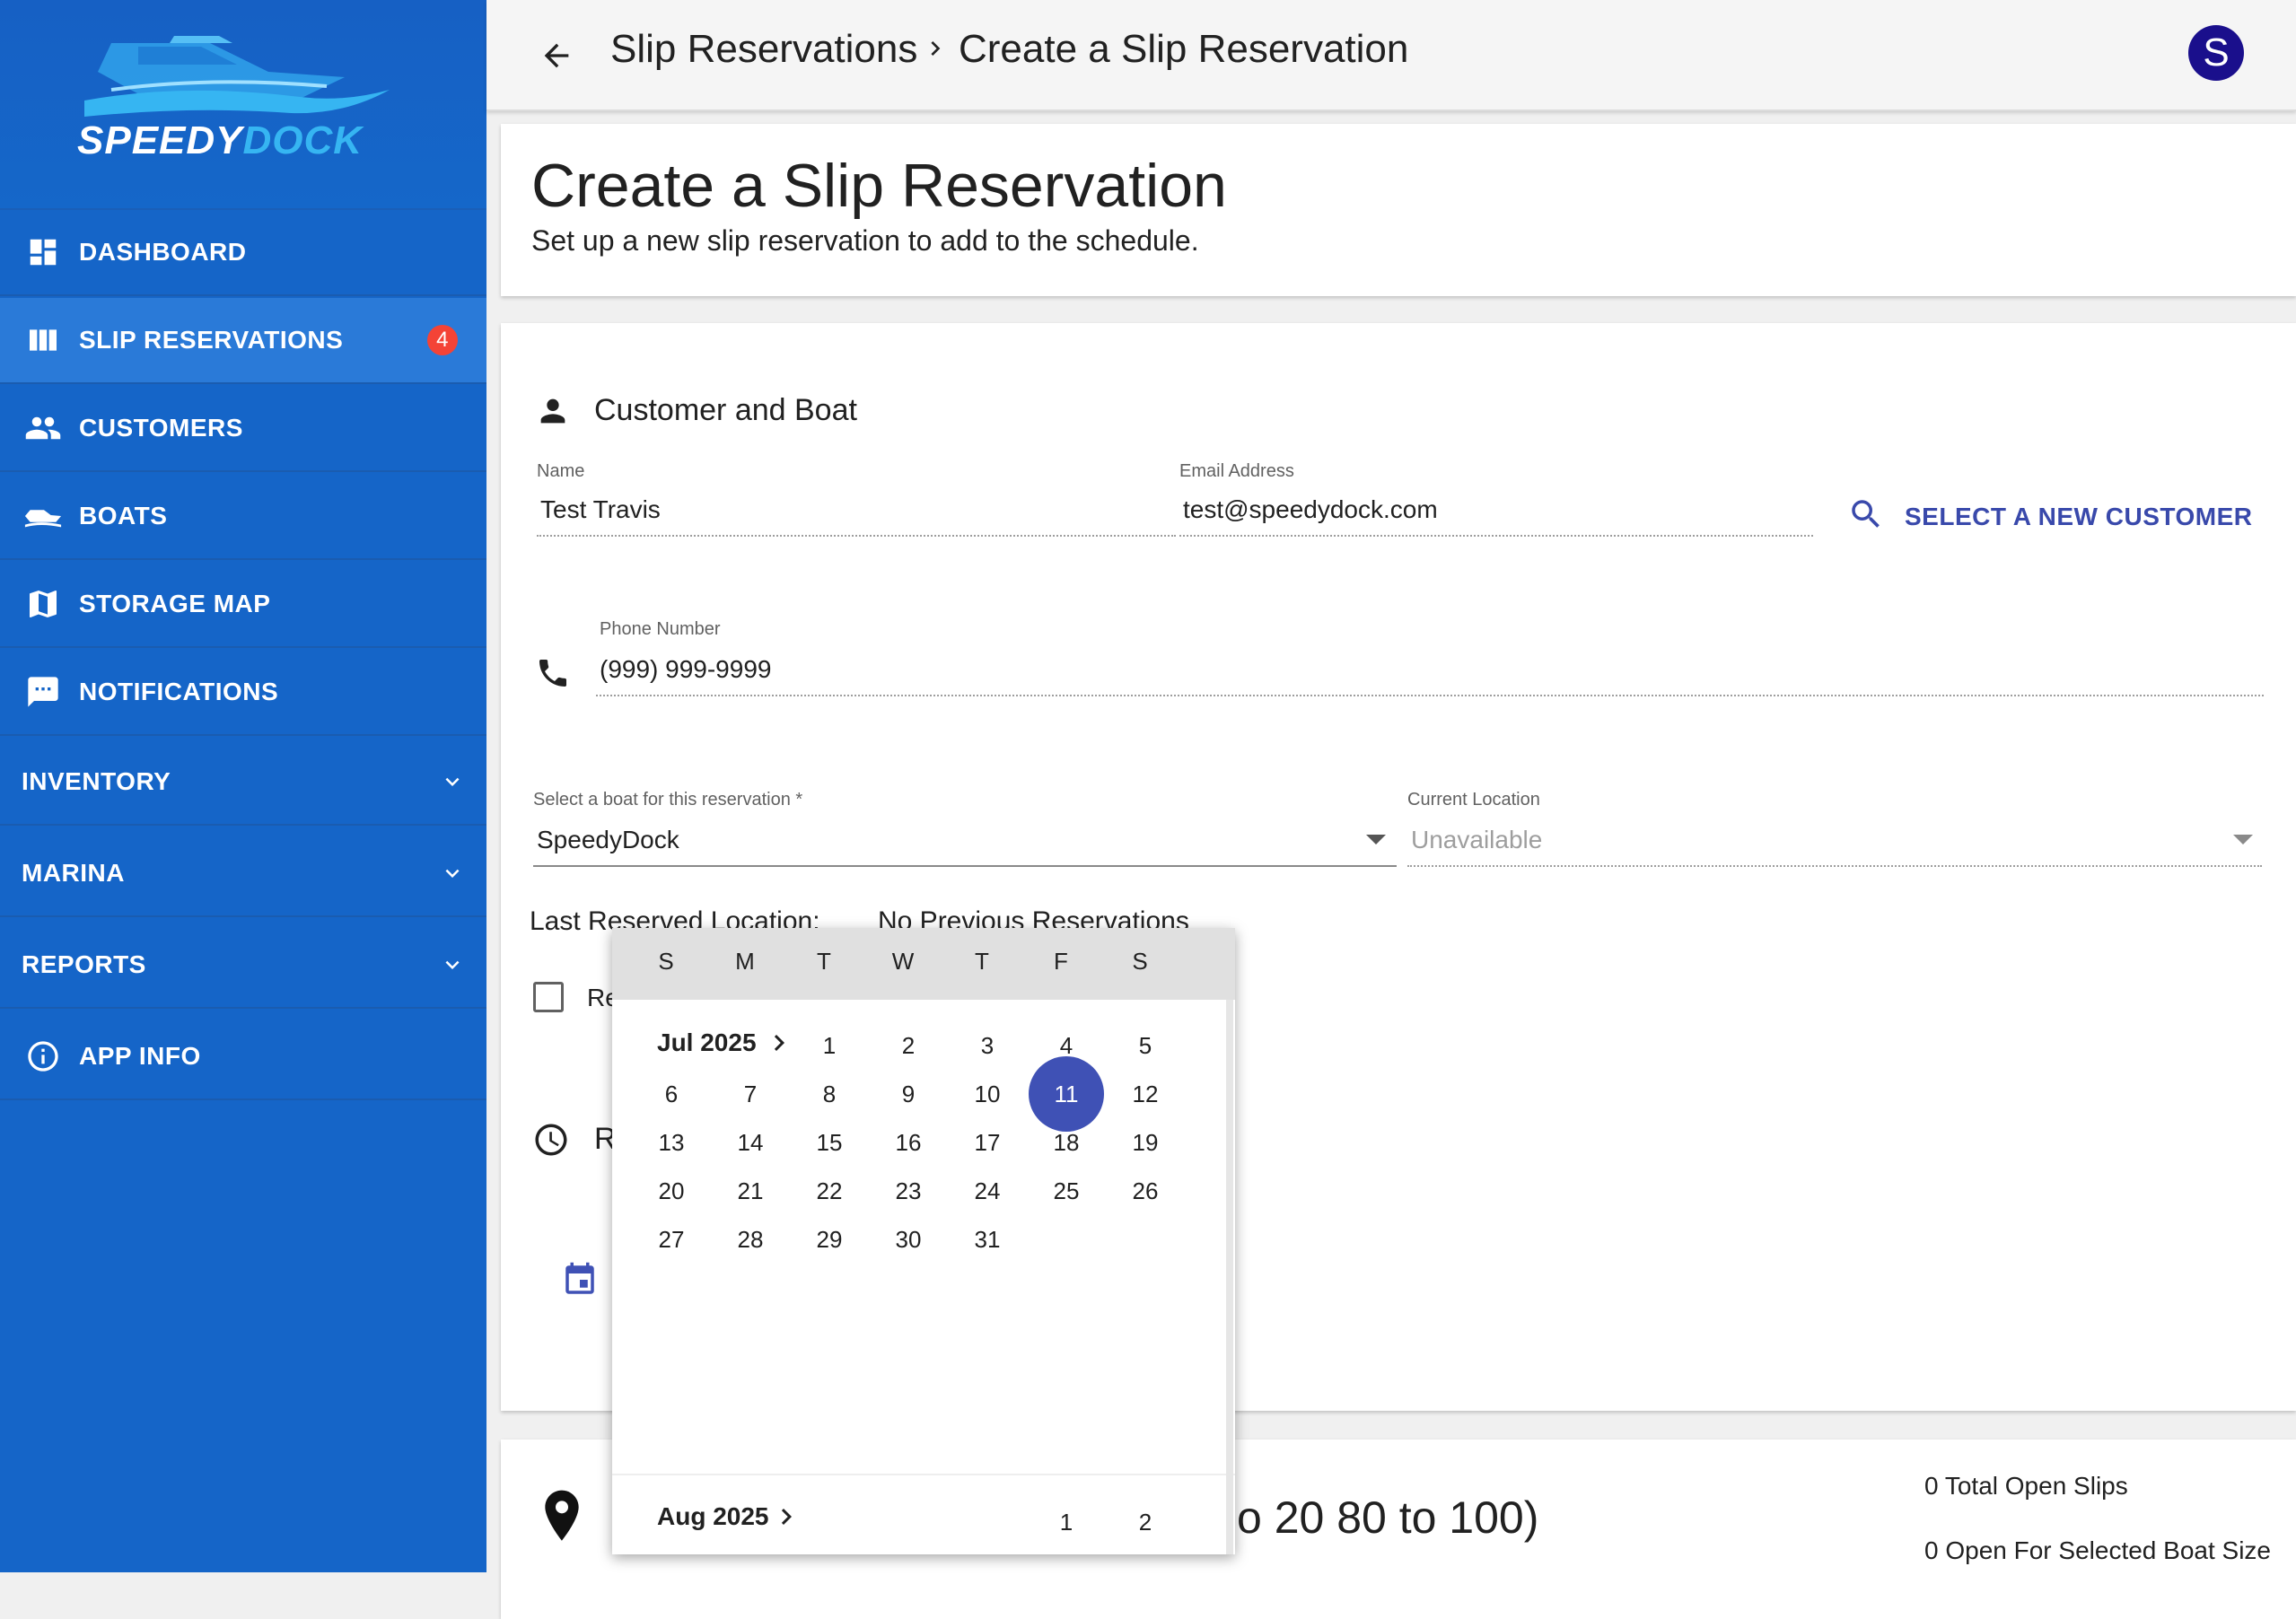 This screenshot has height=1619, width=2296. Describe the element at coordinates (43, 604) in the screenshot. I see `map-icon` at that location.